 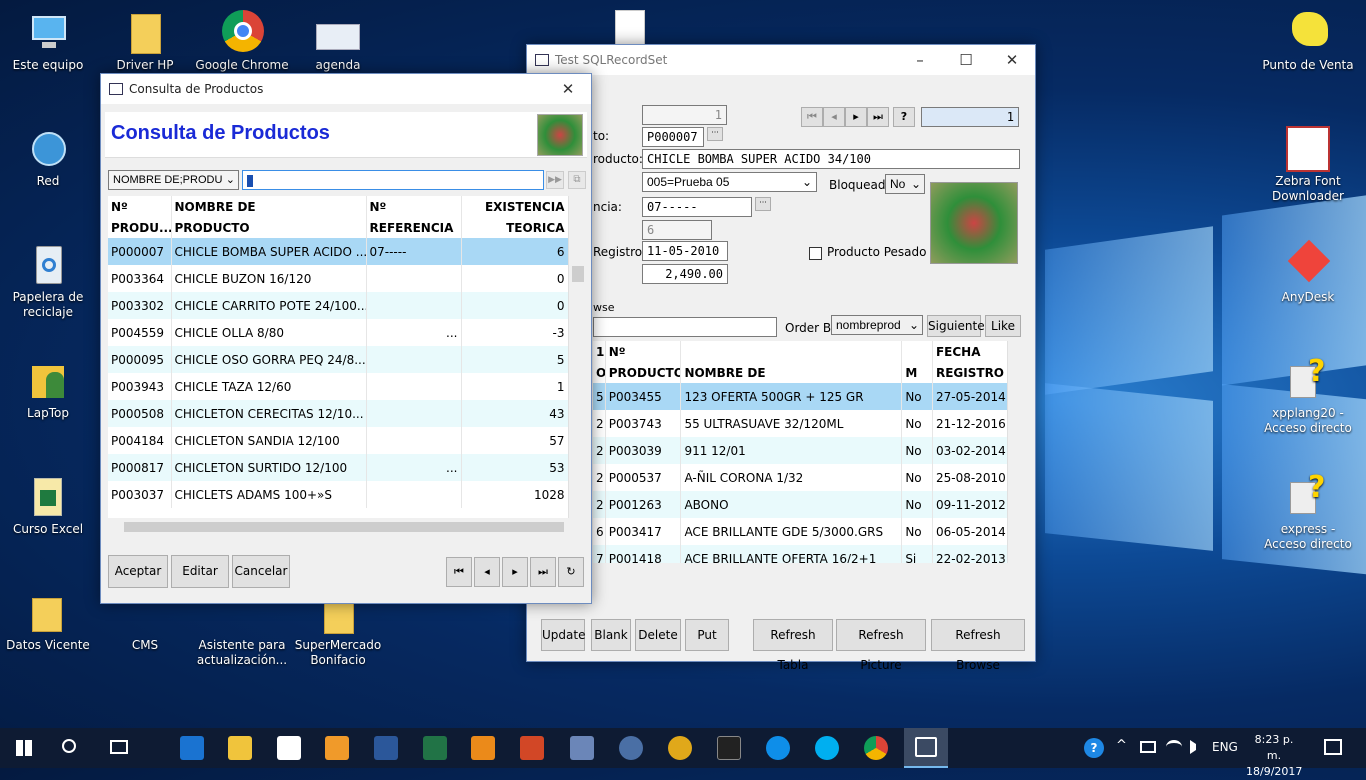 What do you see at coordinates (577, 180) in the screenshot?
I see `clear-search-icon: ⧉` at bounding box center [577, 180].